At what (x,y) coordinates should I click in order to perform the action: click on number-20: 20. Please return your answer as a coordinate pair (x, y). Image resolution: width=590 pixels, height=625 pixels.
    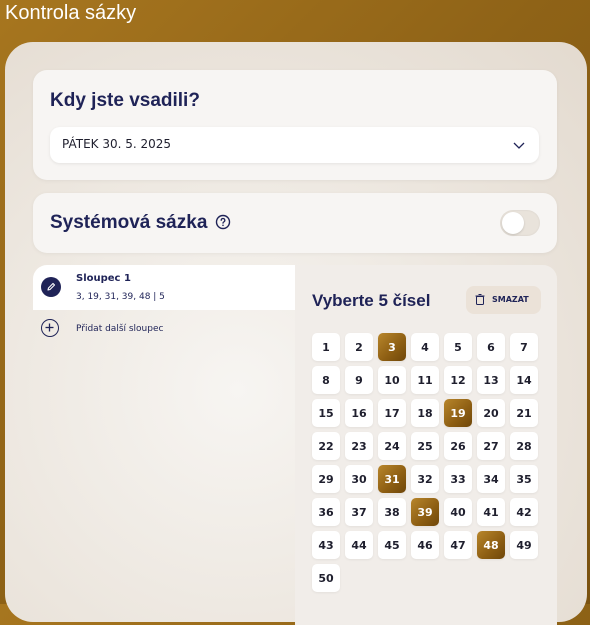
    Looking at the image, I should click on (491, 413).